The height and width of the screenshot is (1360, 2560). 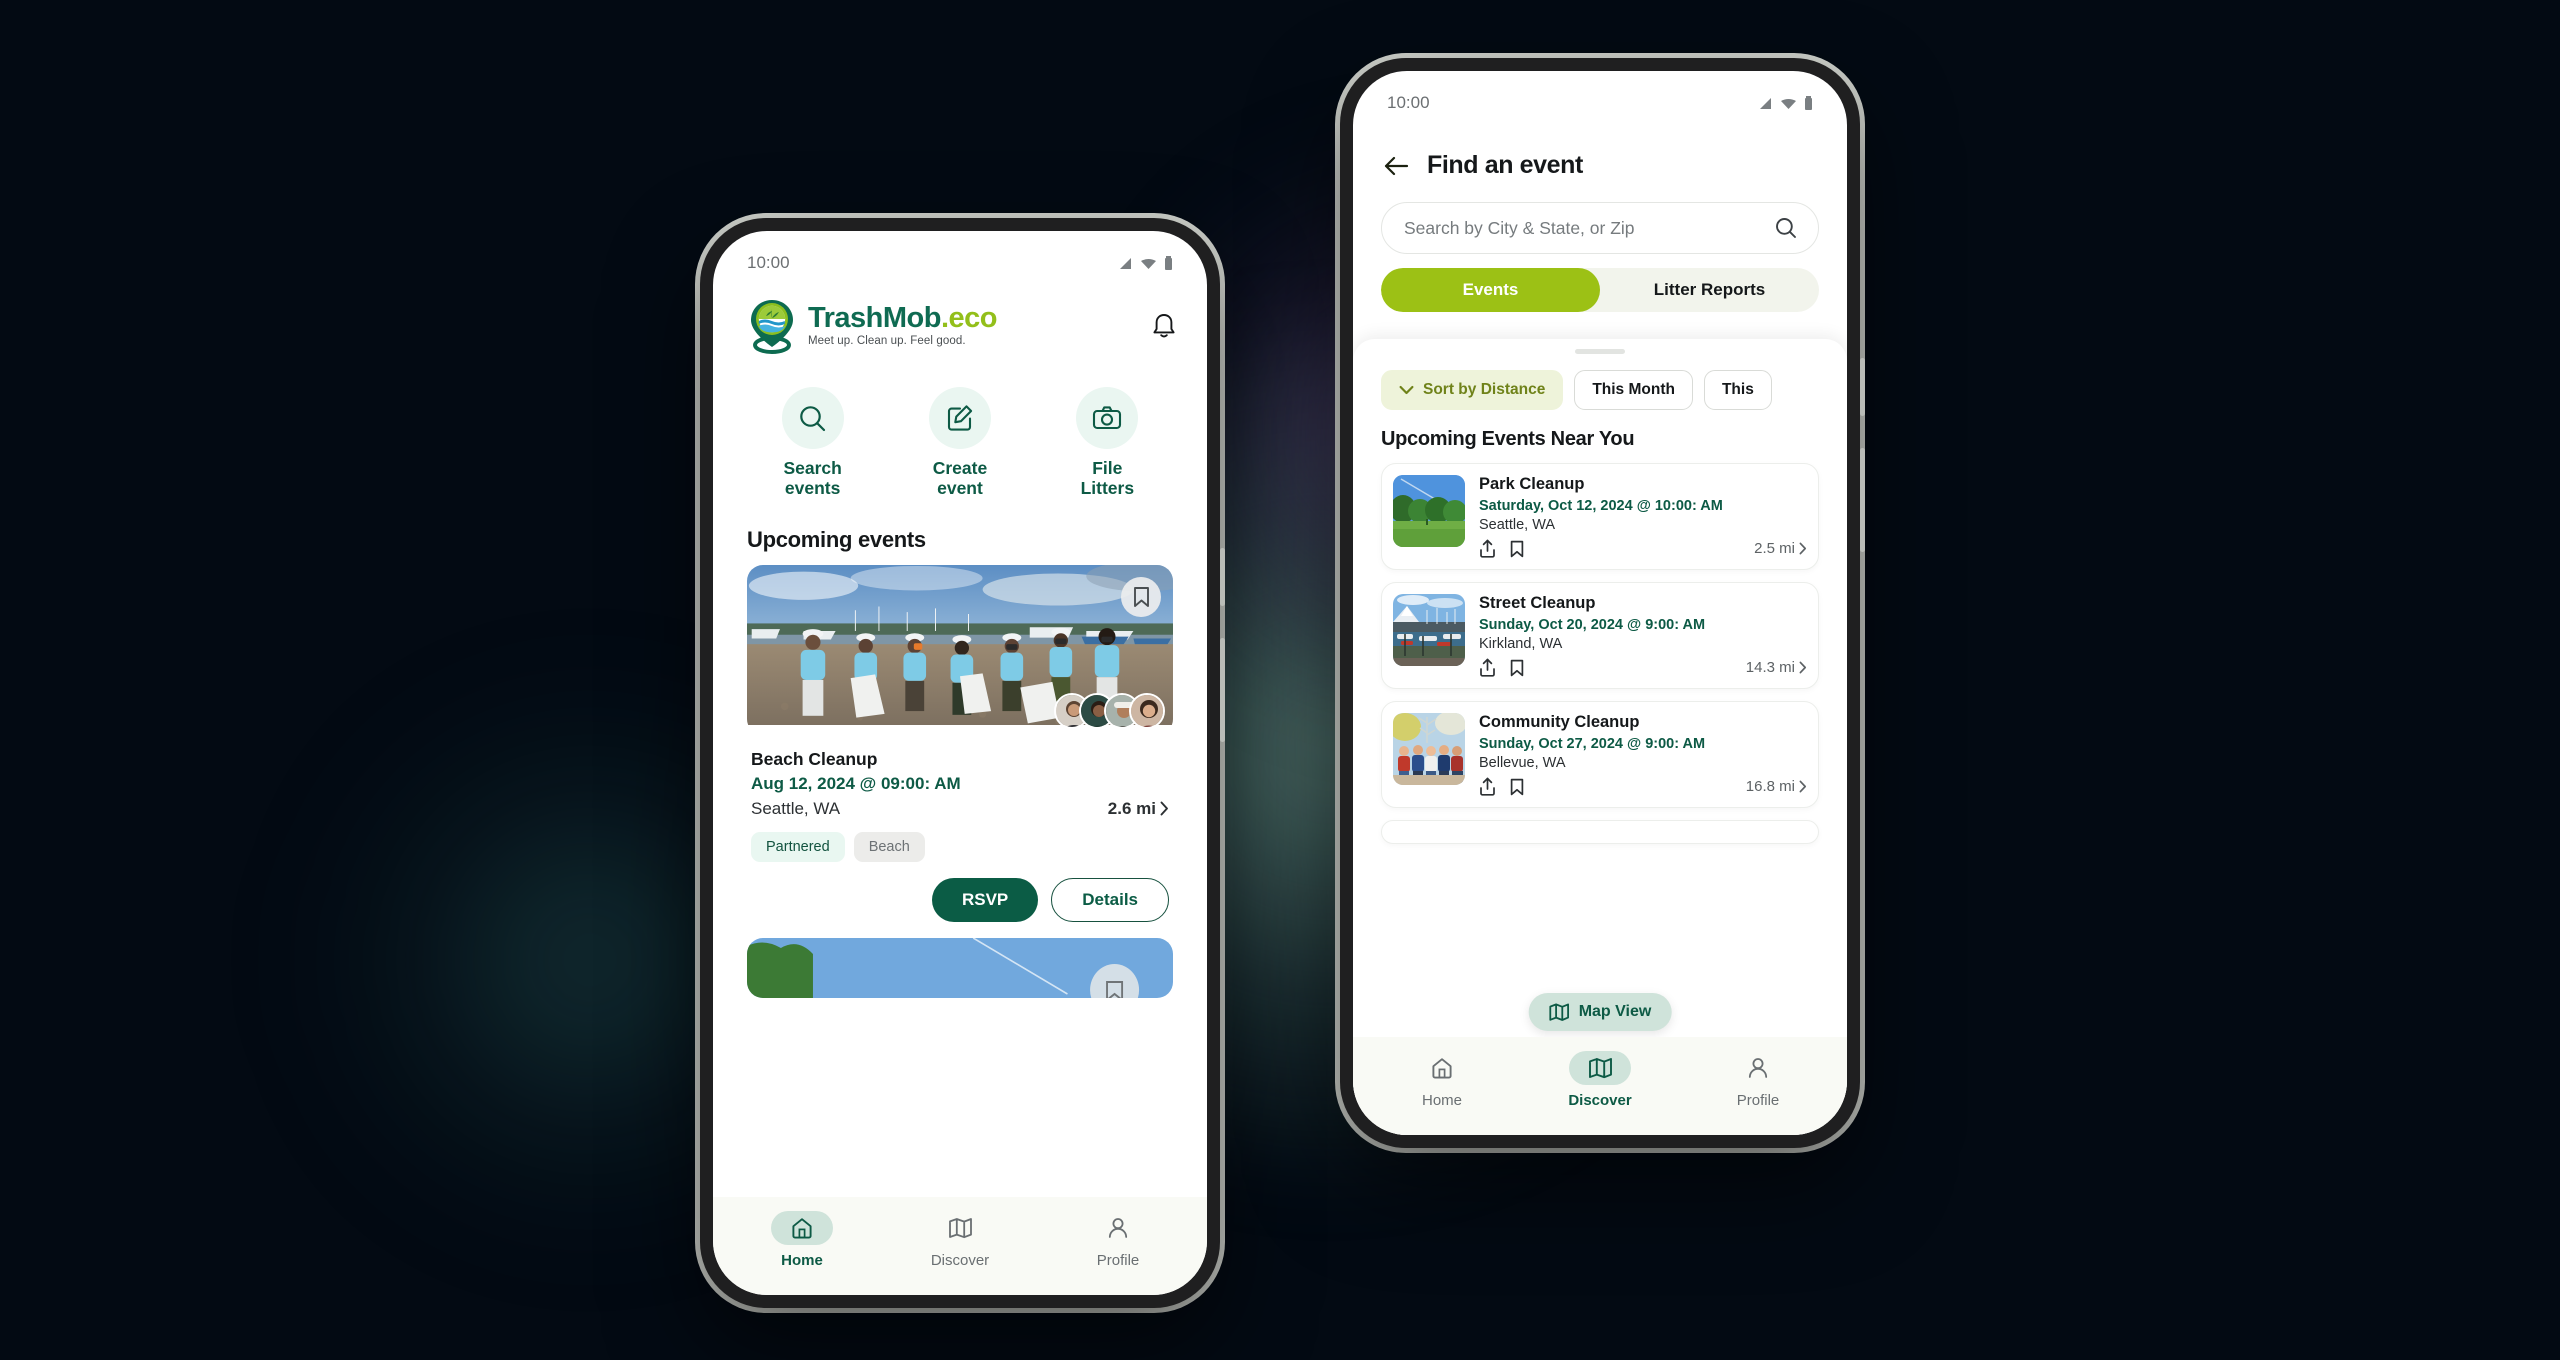 I want to click on quick-action-label: File Litters, so click(x=1107, y=478).